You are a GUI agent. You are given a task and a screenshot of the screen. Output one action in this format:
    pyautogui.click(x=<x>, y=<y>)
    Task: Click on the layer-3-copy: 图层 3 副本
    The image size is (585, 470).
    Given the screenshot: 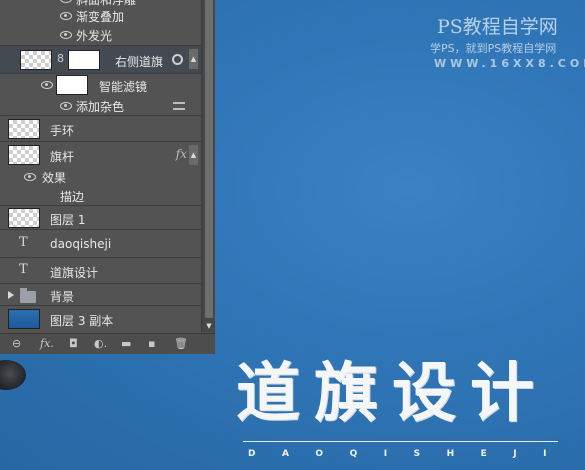 What is the action you would take?
    pyautogui.click(x=100, y=319)
    